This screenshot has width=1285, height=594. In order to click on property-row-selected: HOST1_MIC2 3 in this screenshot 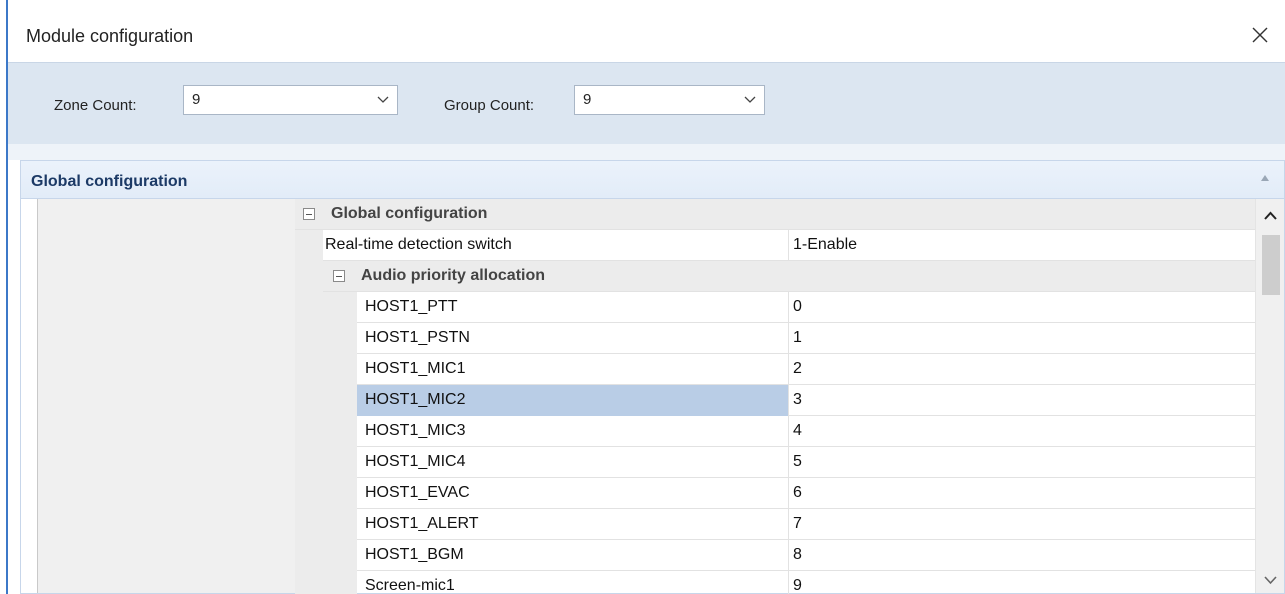, I will do `click(775, 400)`.